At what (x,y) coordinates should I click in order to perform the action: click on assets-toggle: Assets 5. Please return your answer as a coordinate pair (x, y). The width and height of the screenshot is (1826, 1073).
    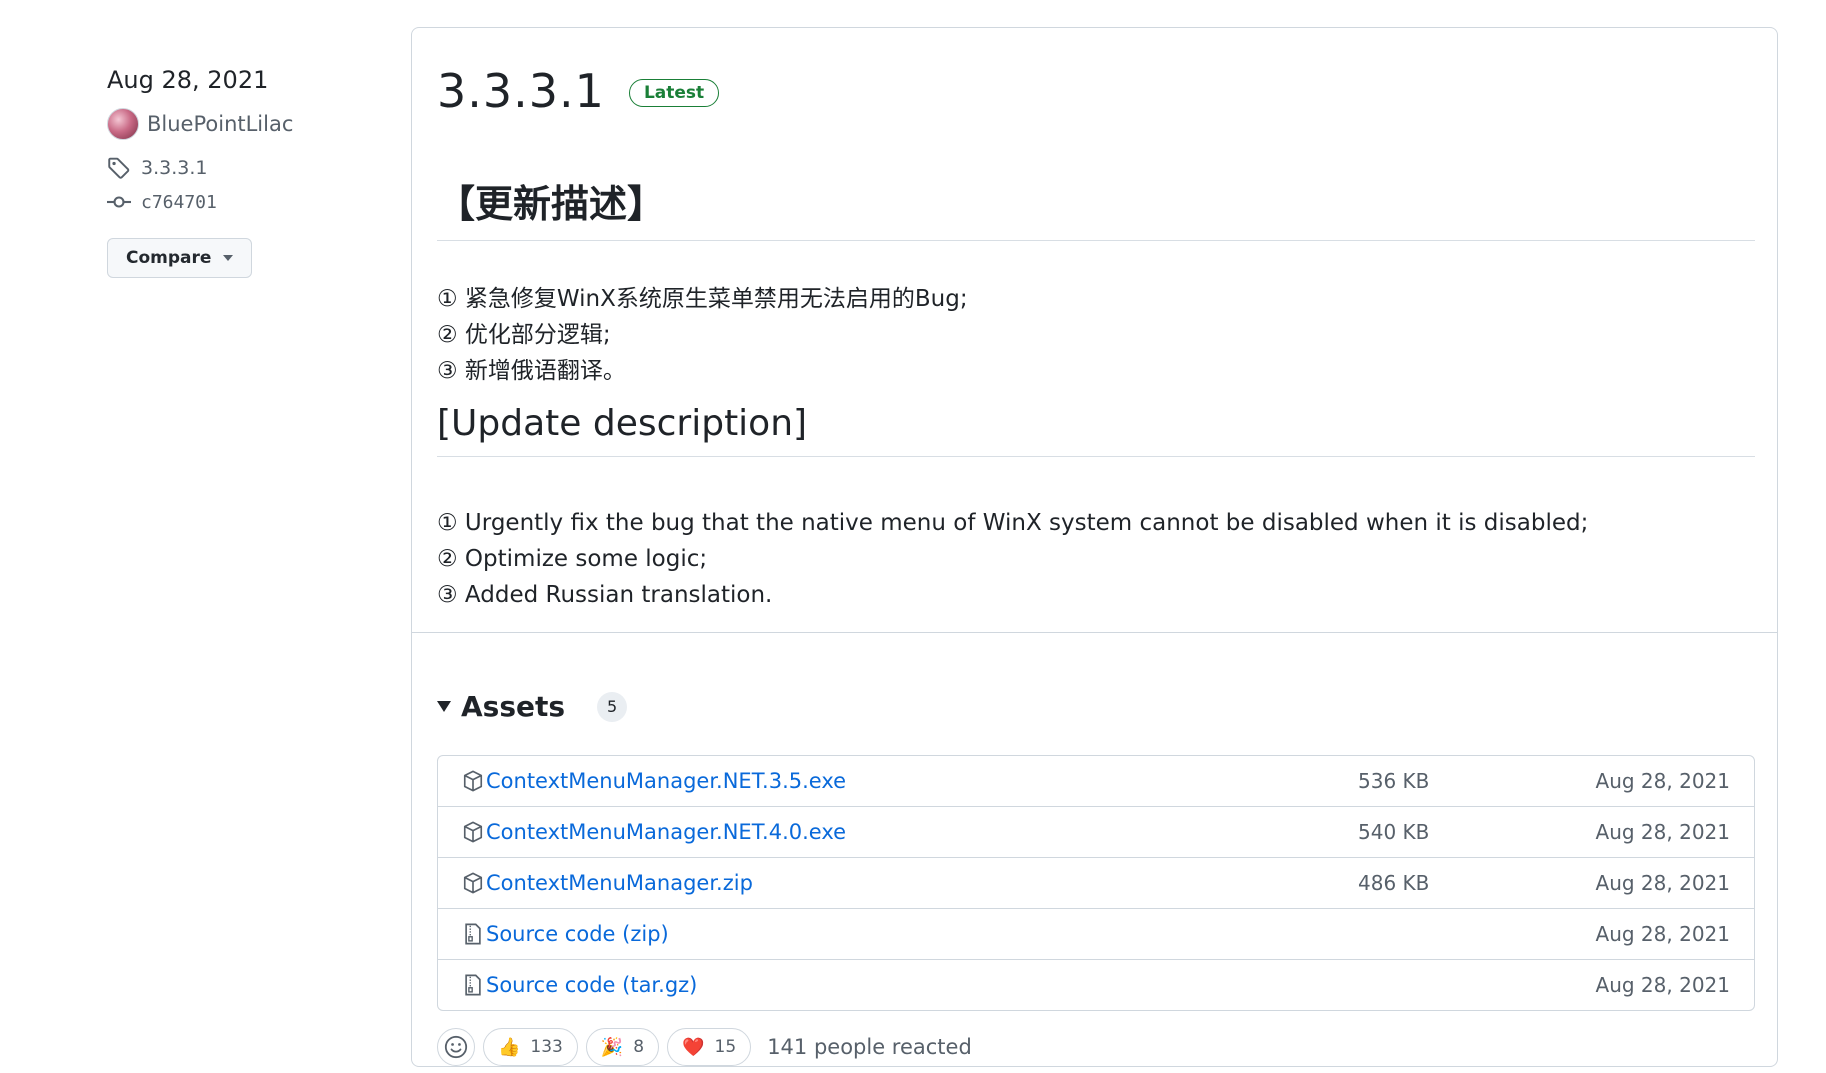
    Looking at the image, I should click on (532, 706).